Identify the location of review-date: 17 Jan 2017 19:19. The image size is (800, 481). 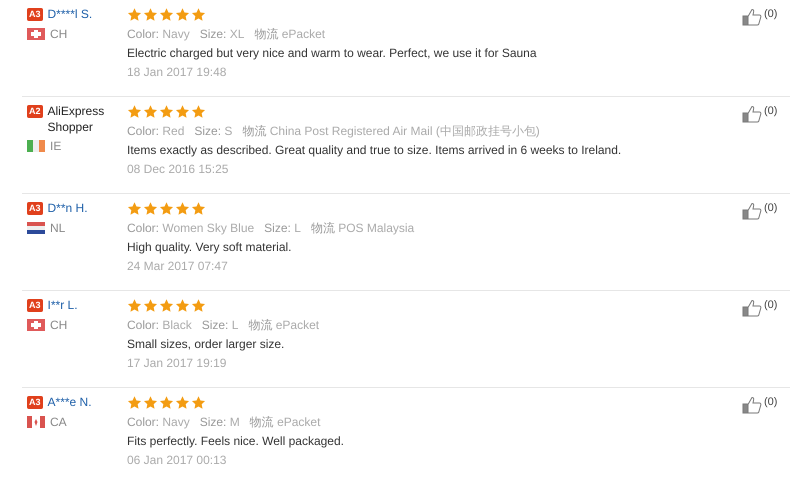
(177, 363).